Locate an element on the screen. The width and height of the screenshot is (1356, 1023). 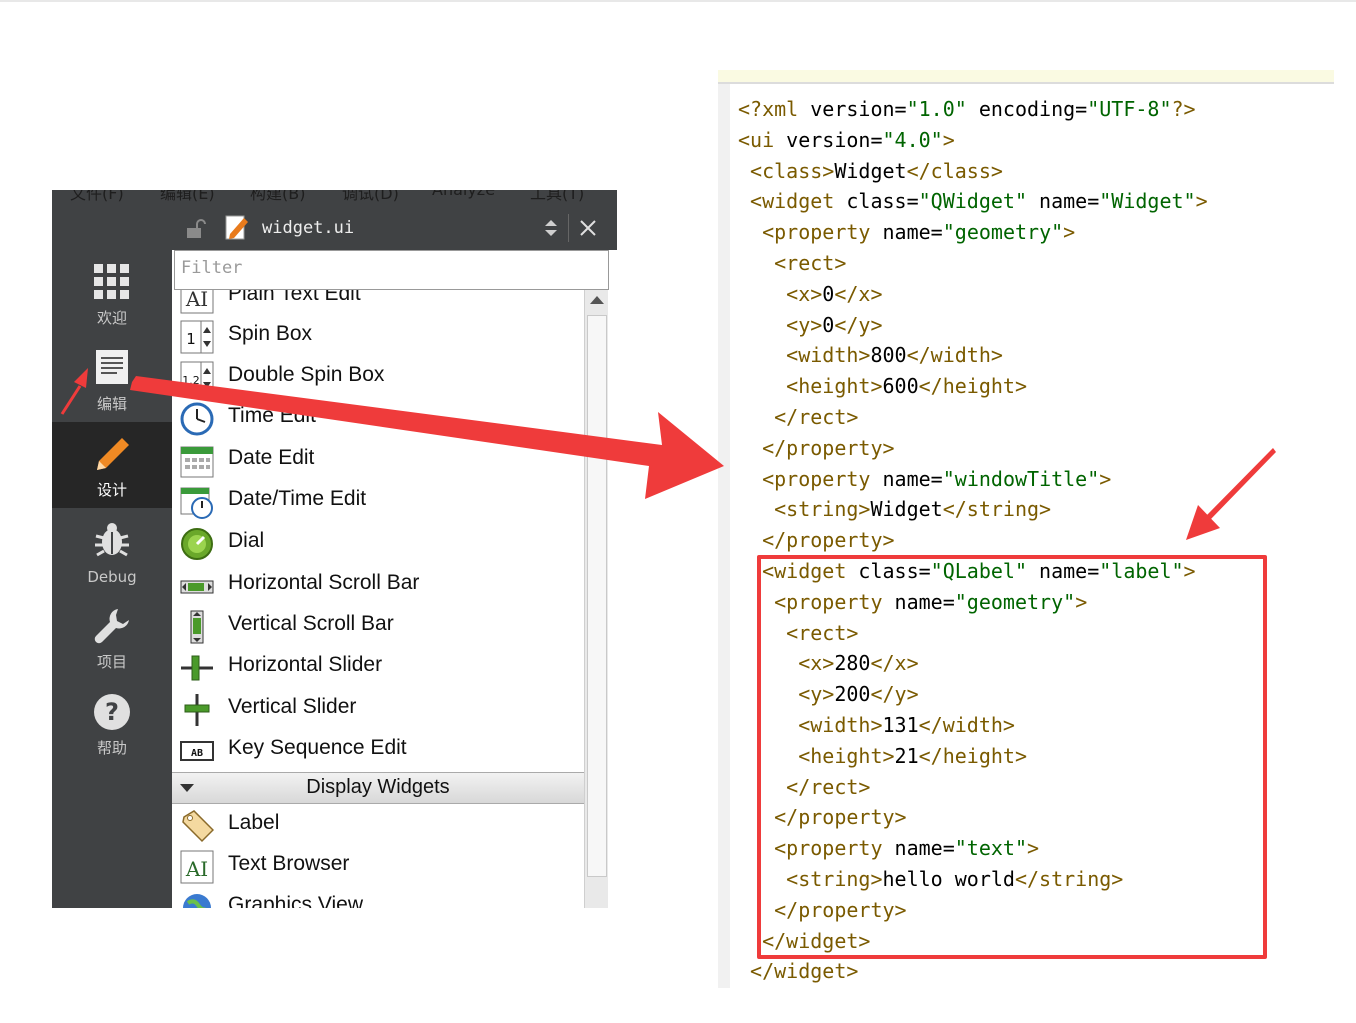
big-red-arrow is located at coordinates (427, 437).